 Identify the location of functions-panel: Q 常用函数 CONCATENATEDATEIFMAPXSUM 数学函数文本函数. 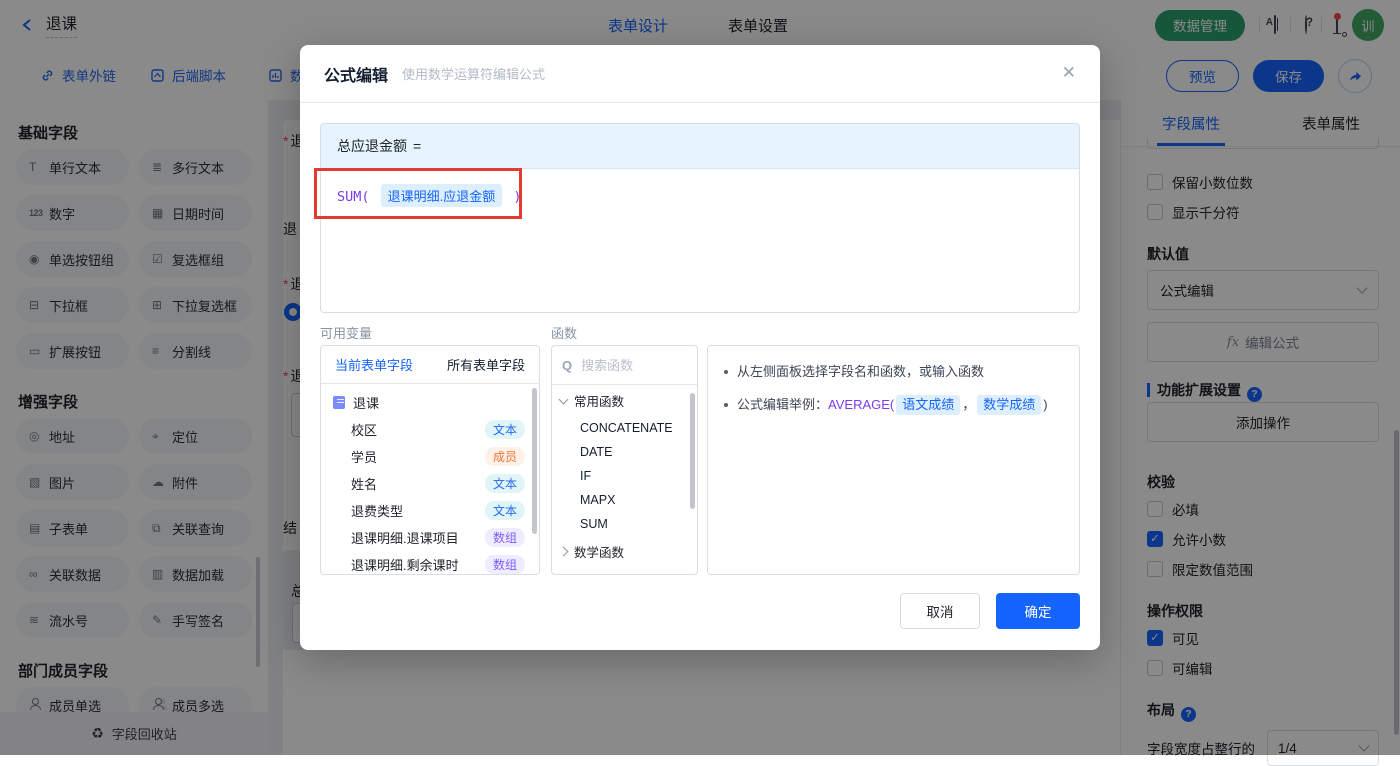
(624, 460).